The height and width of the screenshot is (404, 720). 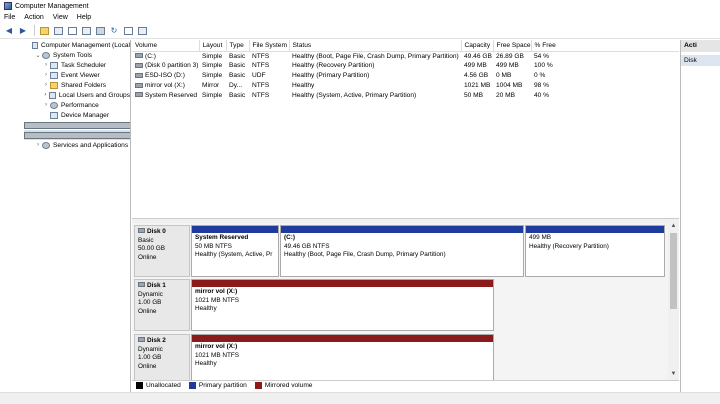 What do you see at coordinates (152, 248) in the screenshot?
I see `disk-size: 50.00 GB` at bounding box center [152, 248].